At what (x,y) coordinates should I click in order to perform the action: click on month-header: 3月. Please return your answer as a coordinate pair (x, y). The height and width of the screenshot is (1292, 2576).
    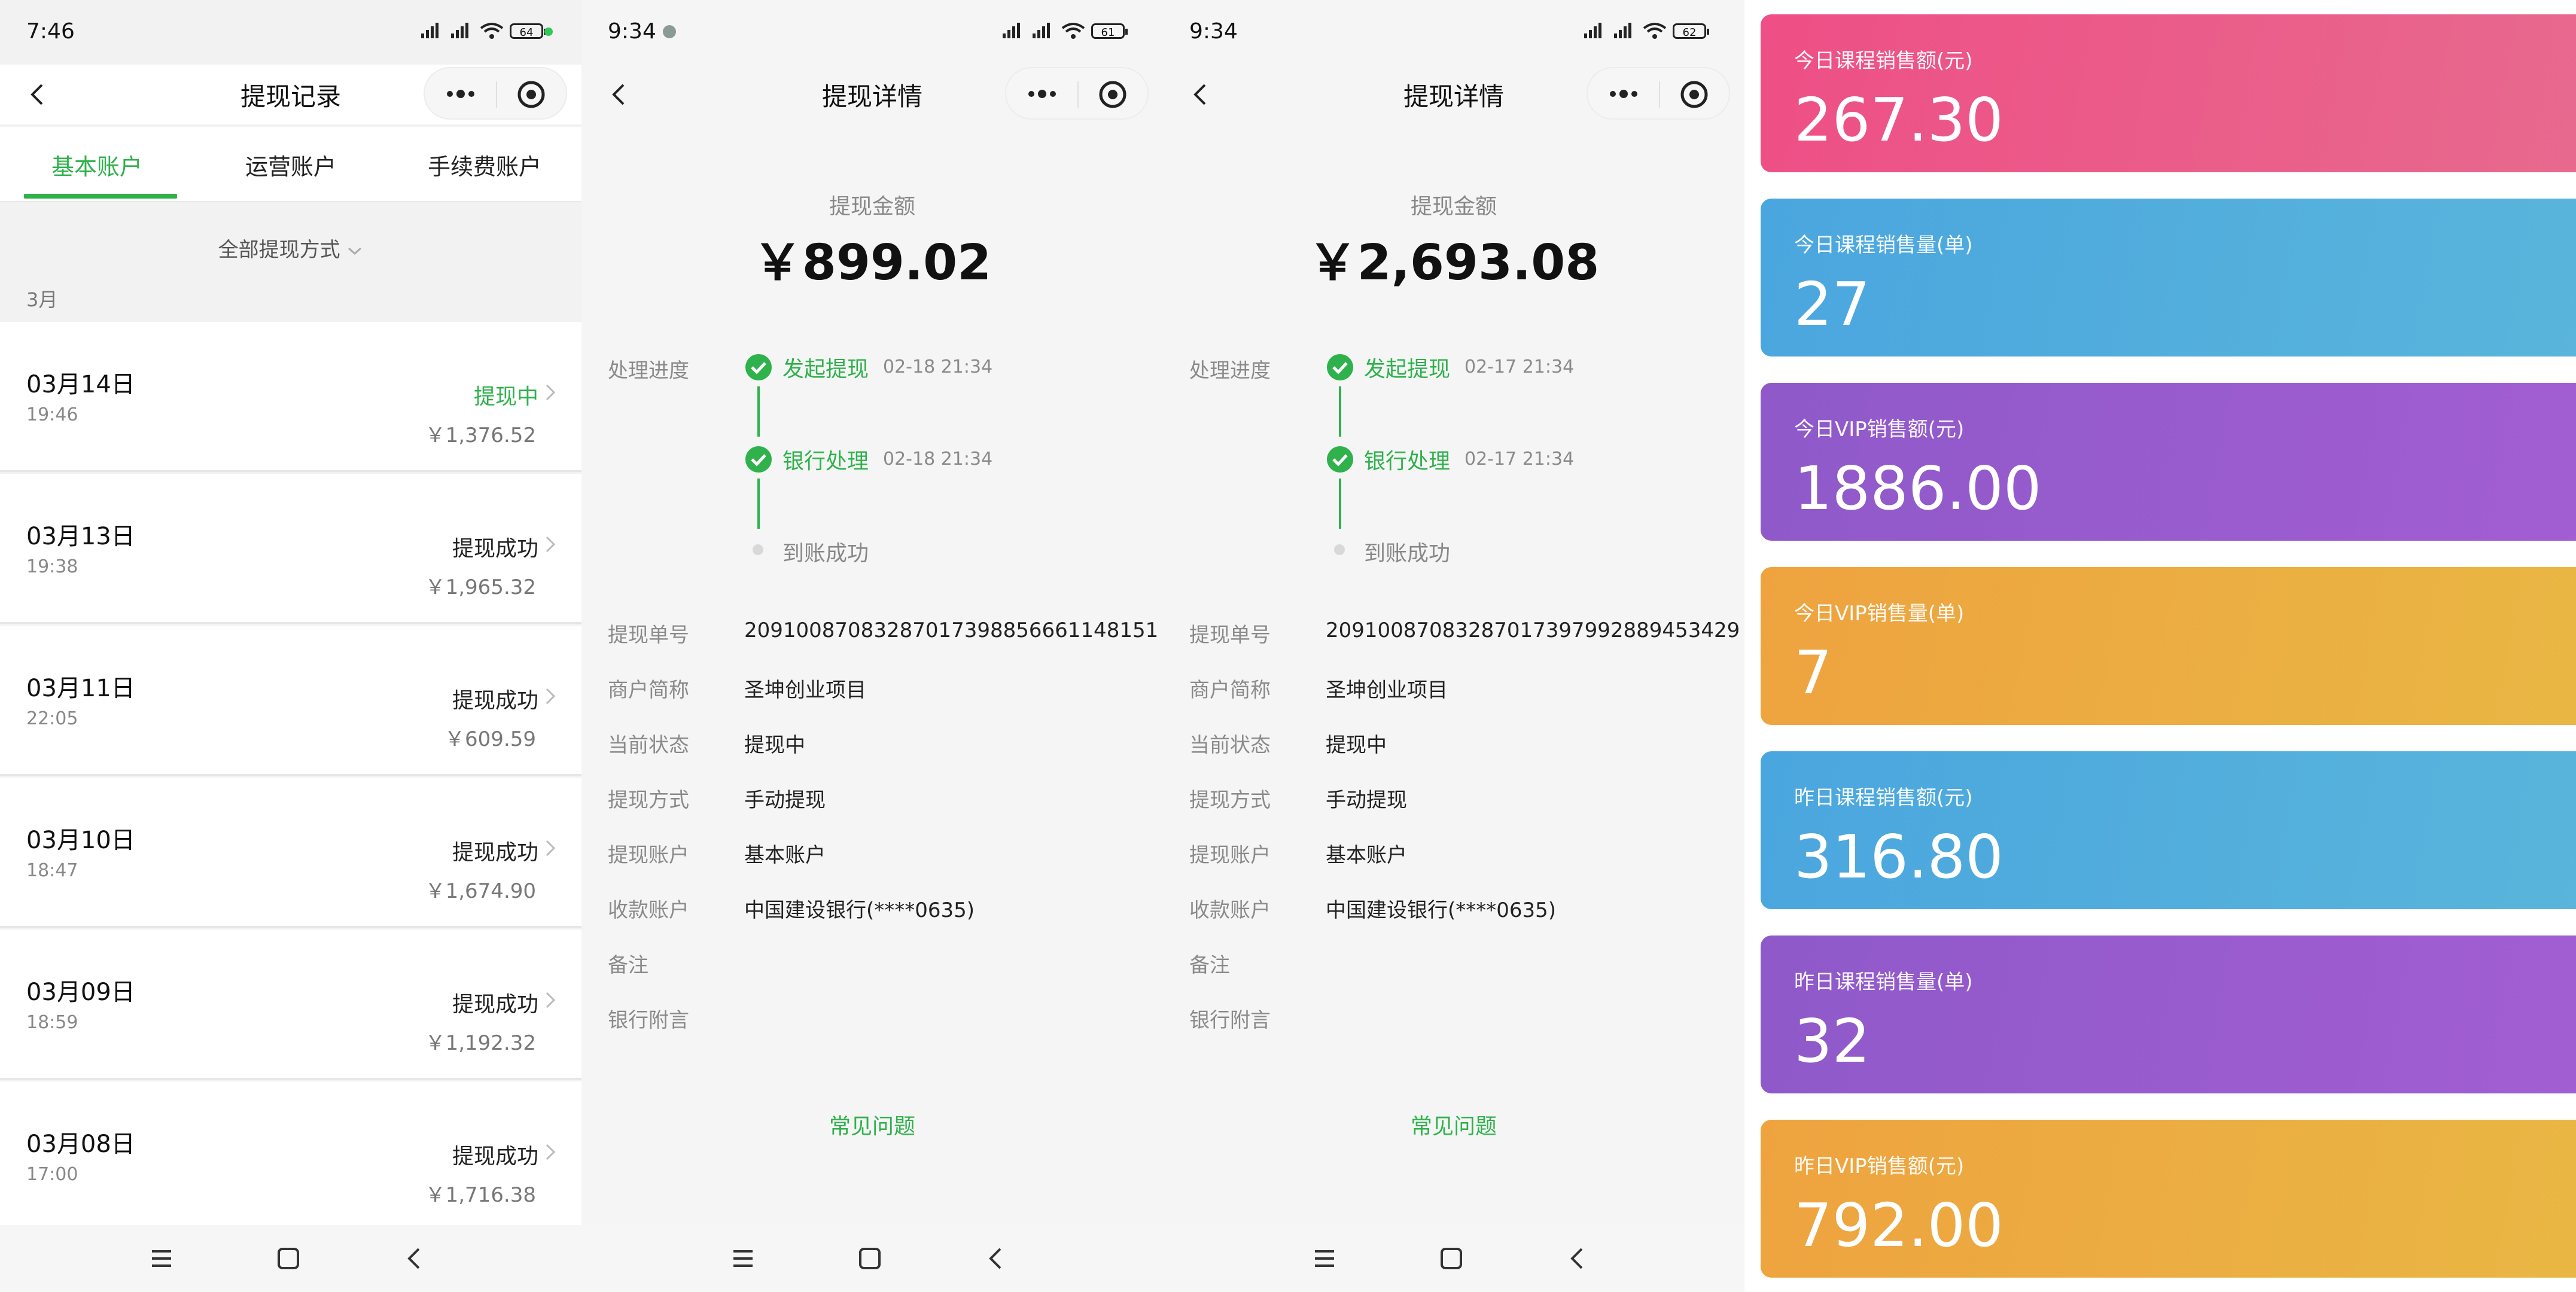
    Looking at the image, I should click on (42, 299).